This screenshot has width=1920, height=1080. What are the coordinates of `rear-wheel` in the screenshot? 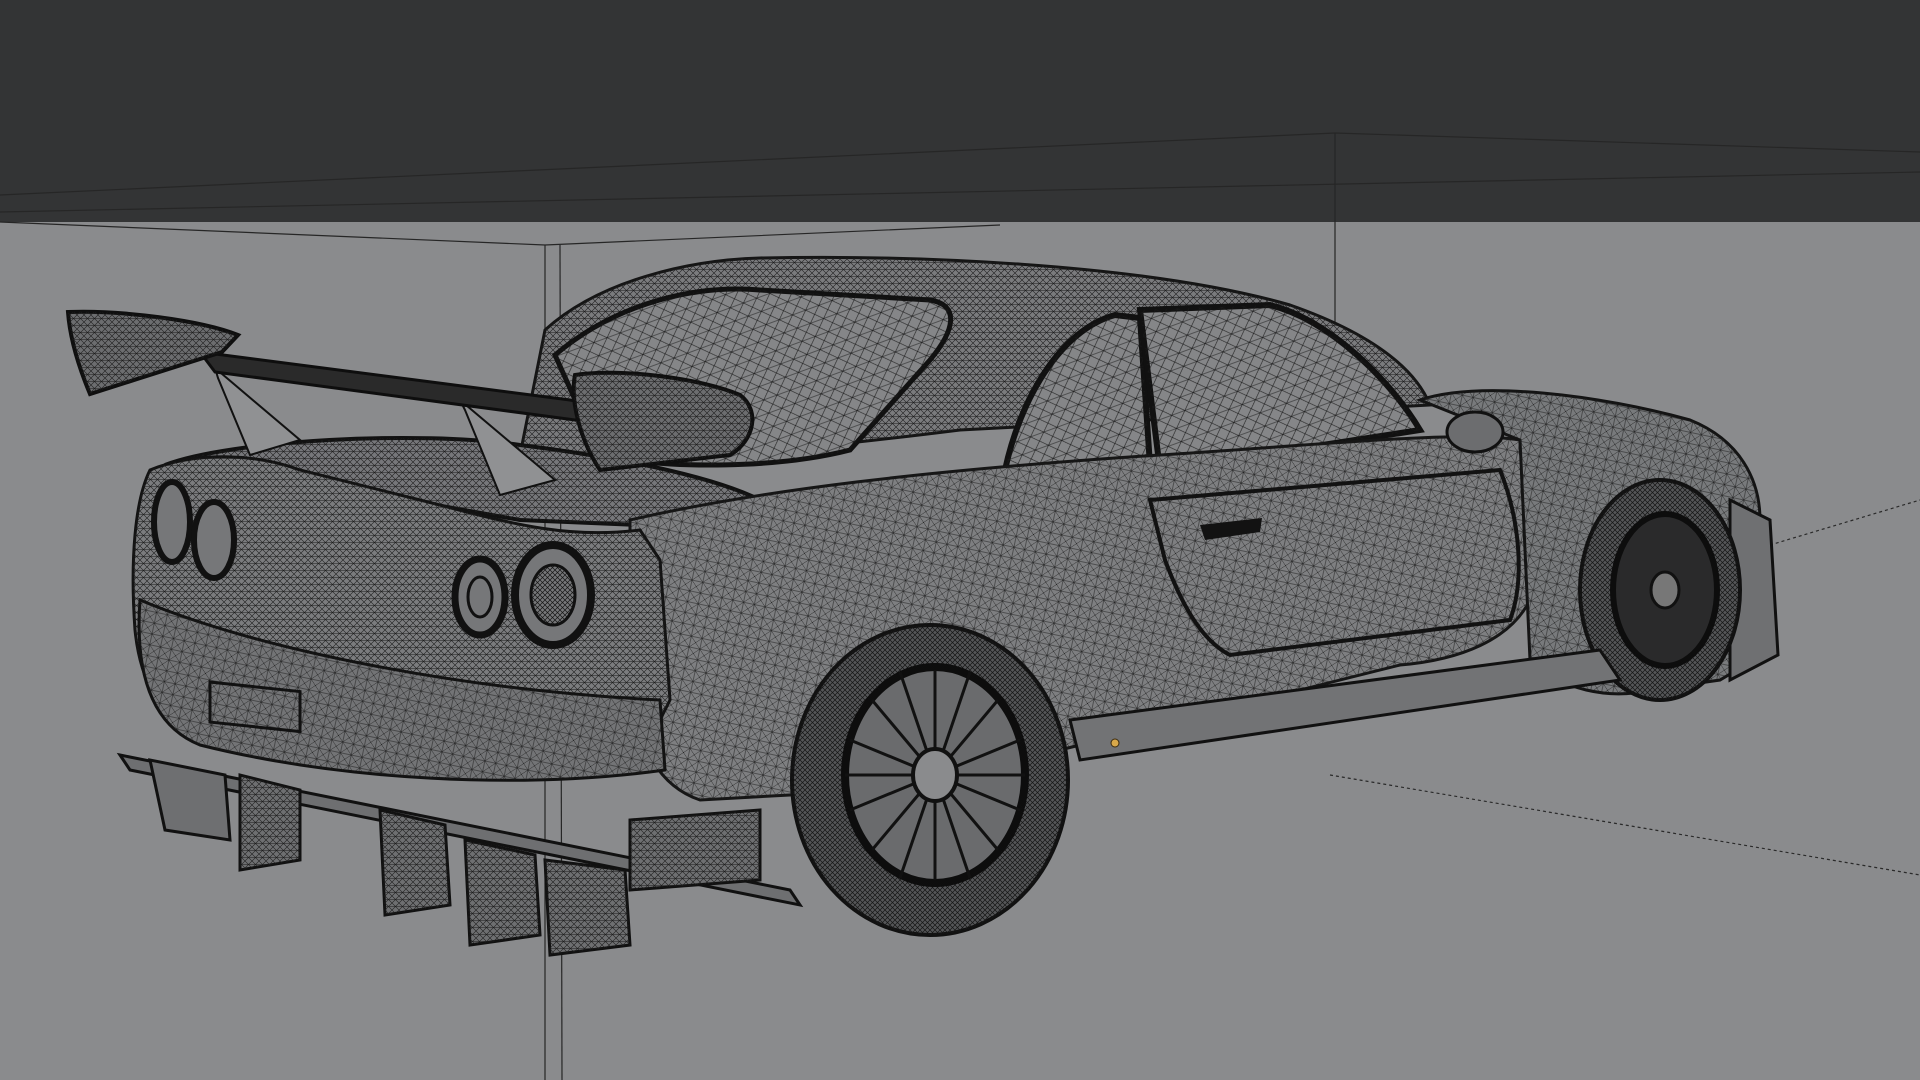 It's located at (930, 780).